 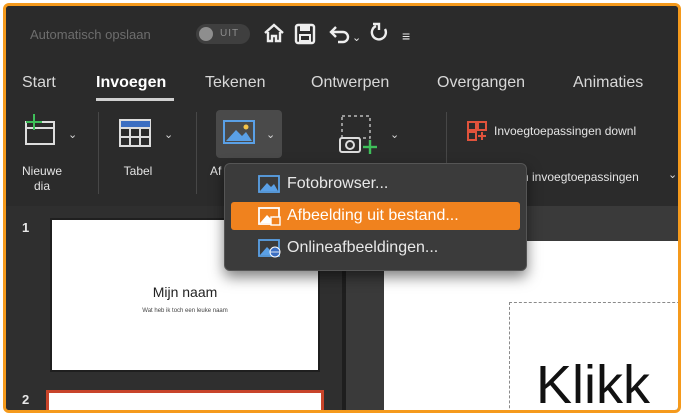 I want to click on home-icon, so click(x=274, y=33).